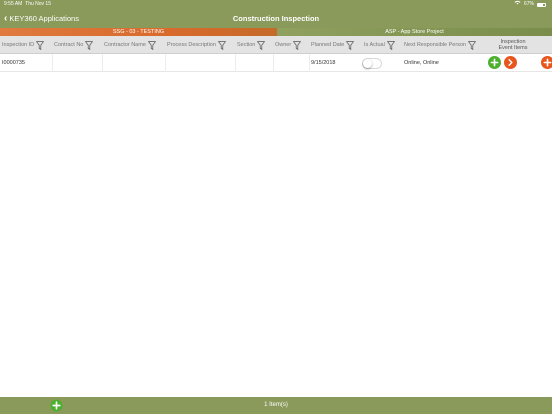  Describe the element at coordinates (125, 45) in the screenshot. I see `column-label: Contractor Name` at that location.